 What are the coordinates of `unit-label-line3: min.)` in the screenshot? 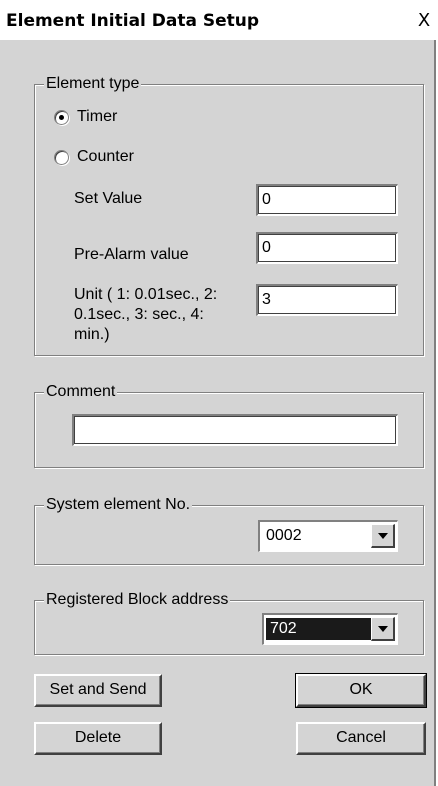 It's located at (92, 334).